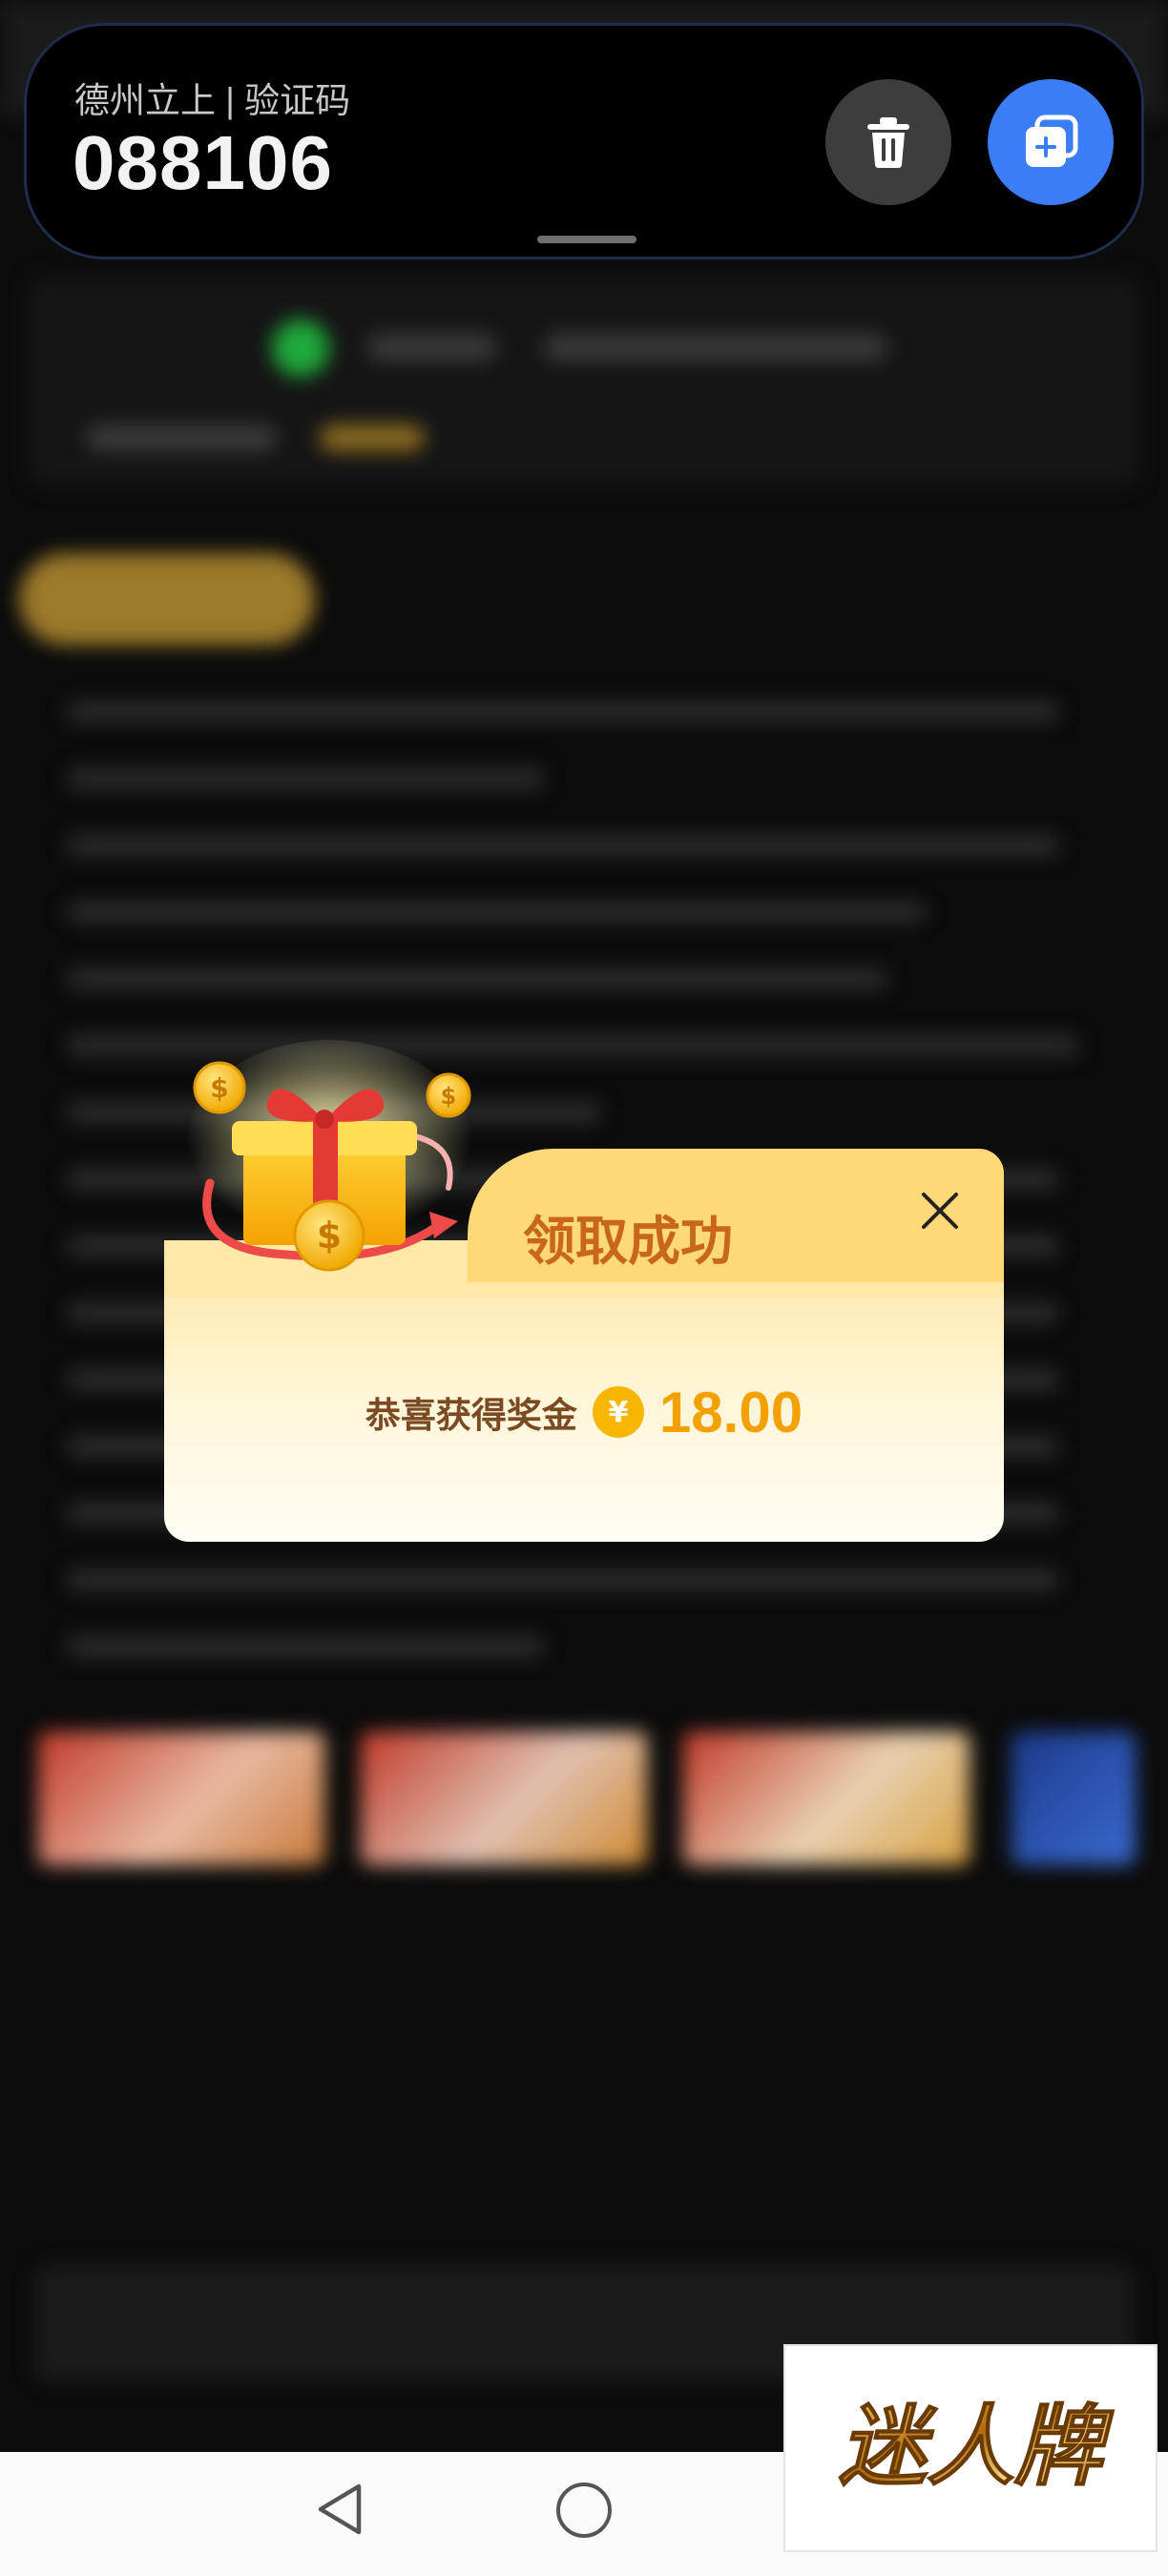 The width and height of the screenshot is (1168, 2576). What do you see at coordinates (300, 348) in the screenshot?
I see `background-status-dot` at bounding box center [300, 348].